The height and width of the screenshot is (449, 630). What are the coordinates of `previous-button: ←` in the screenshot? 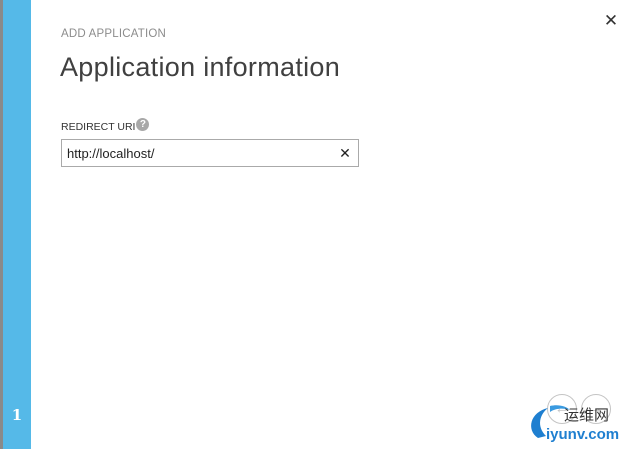 It's located at (562, 409).